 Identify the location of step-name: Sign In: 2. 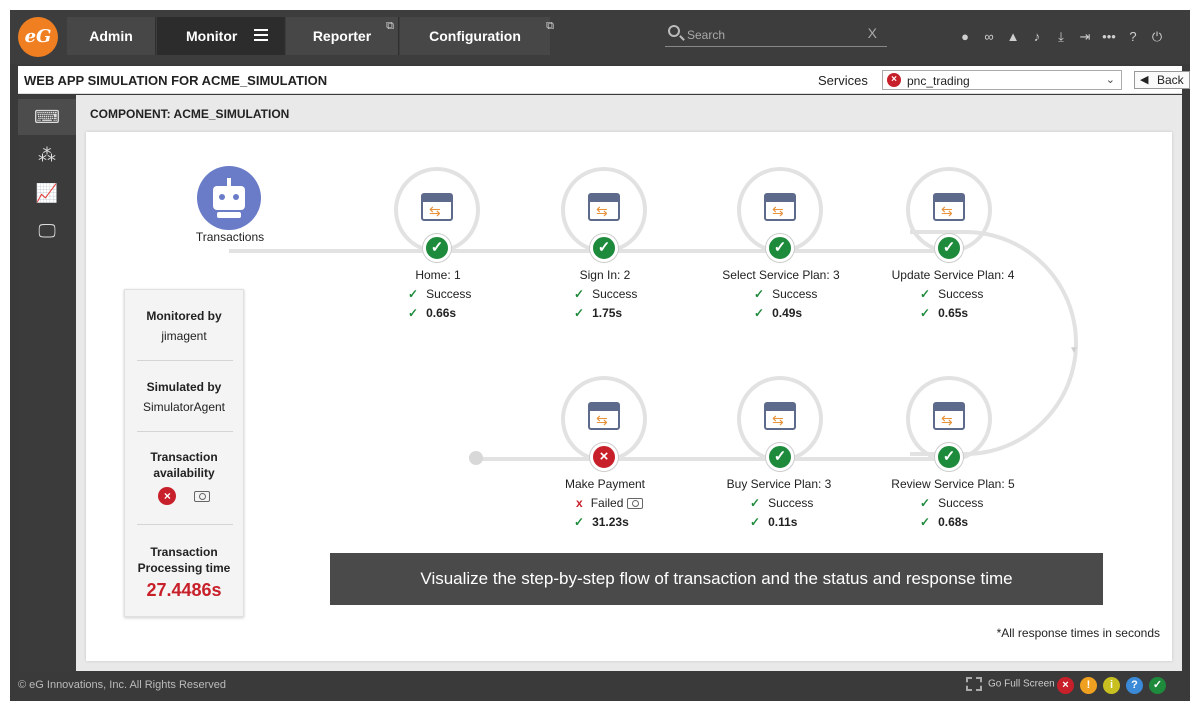
(605, 275).